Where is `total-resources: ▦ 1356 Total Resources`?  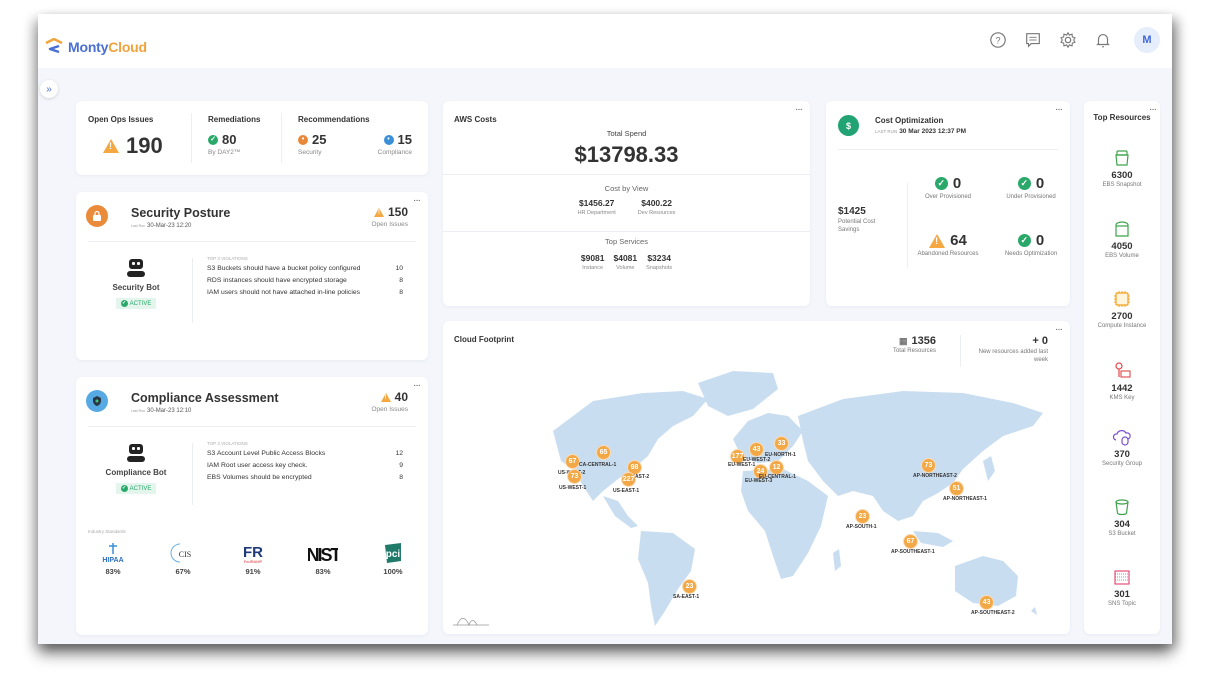 total-resources: ▦ 1356 Total Resources is located at coordinates (914, 344).